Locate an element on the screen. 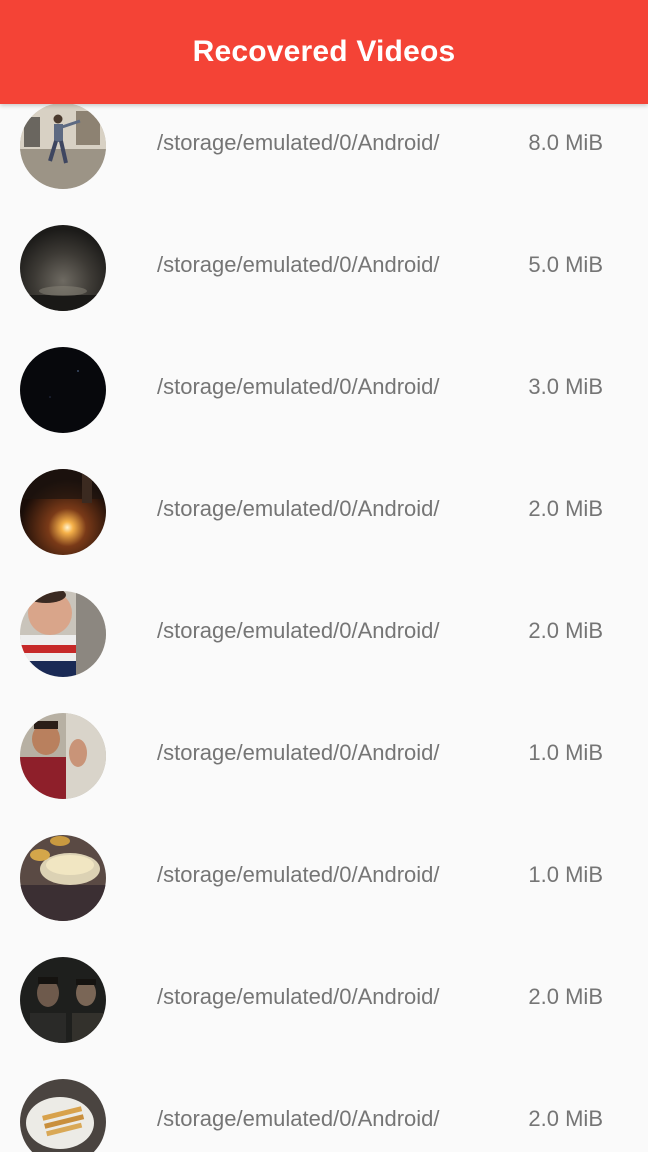  page-title: Recovered Videos is located at coordinates (324, 51).